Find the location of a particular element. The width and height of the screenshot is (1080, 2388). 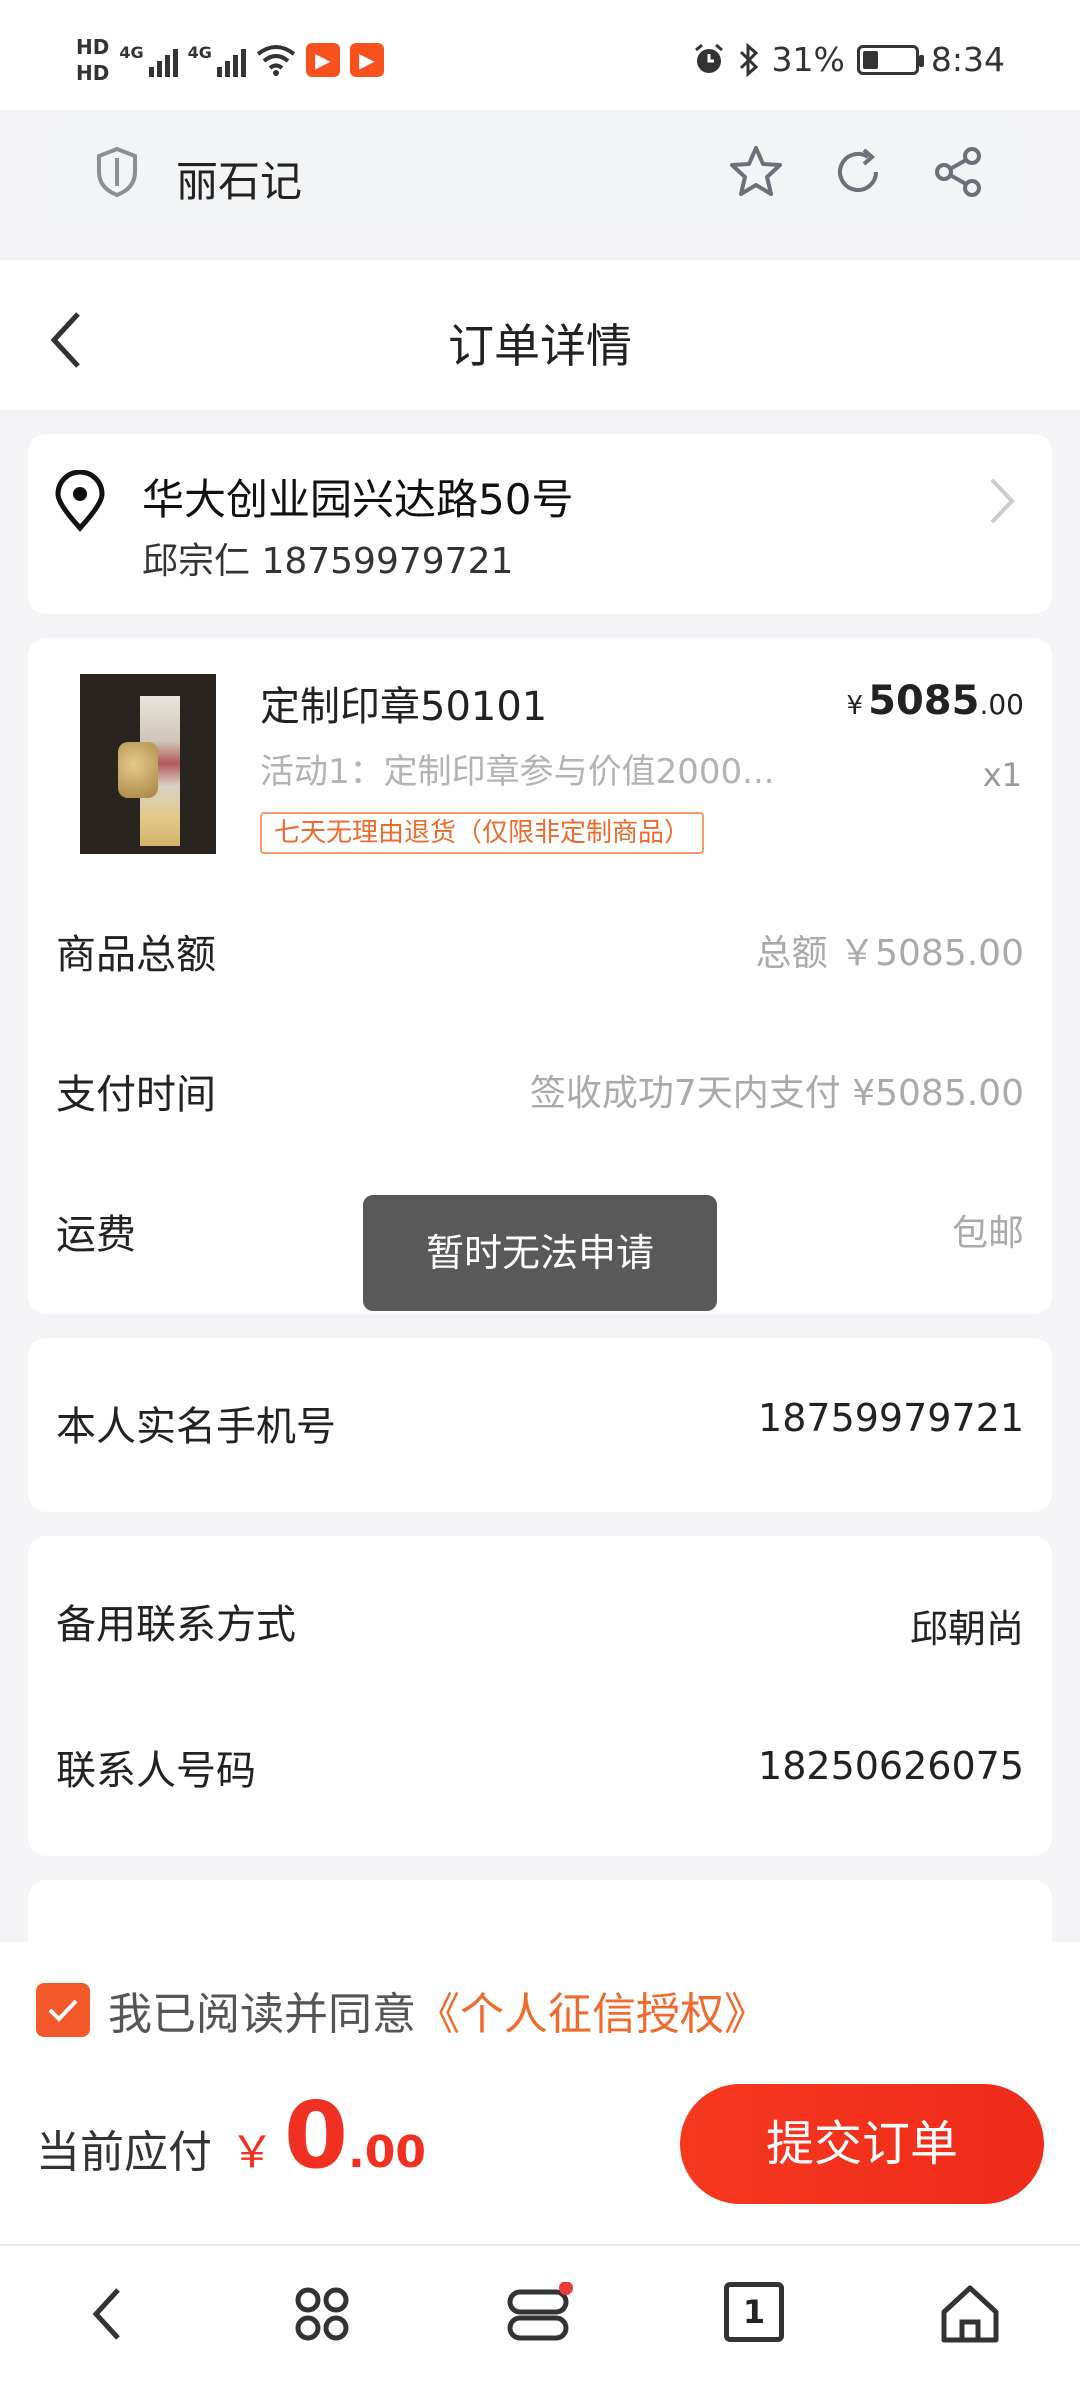

pay-time-row: 支付时间 签收成功7天内支付 ¥5085.00 is located at coordinates (540, 1092).